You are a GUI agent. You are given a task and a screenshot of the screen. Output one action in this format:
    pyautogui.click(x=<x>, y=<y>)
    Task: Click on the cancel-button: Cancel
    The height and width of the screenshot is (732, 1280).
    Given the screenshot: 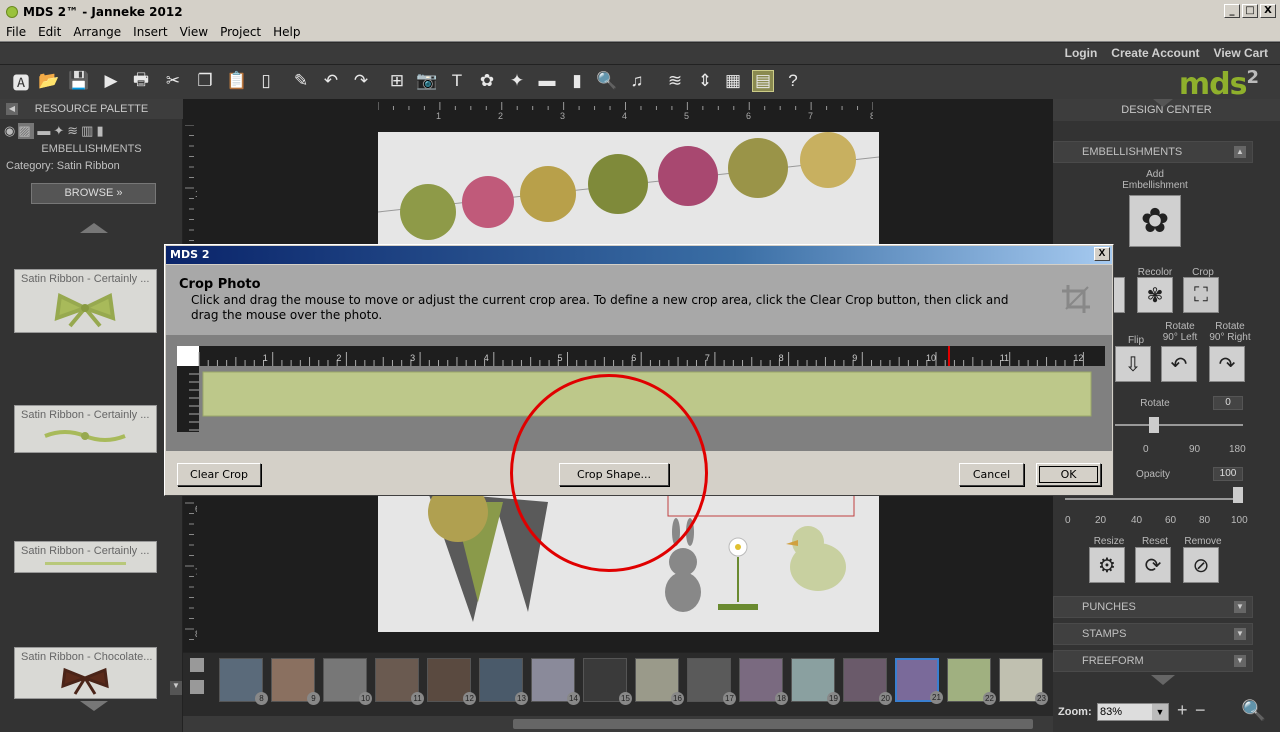 What is the action you would take?
    pyautogui.click(x=991, y=474)
    